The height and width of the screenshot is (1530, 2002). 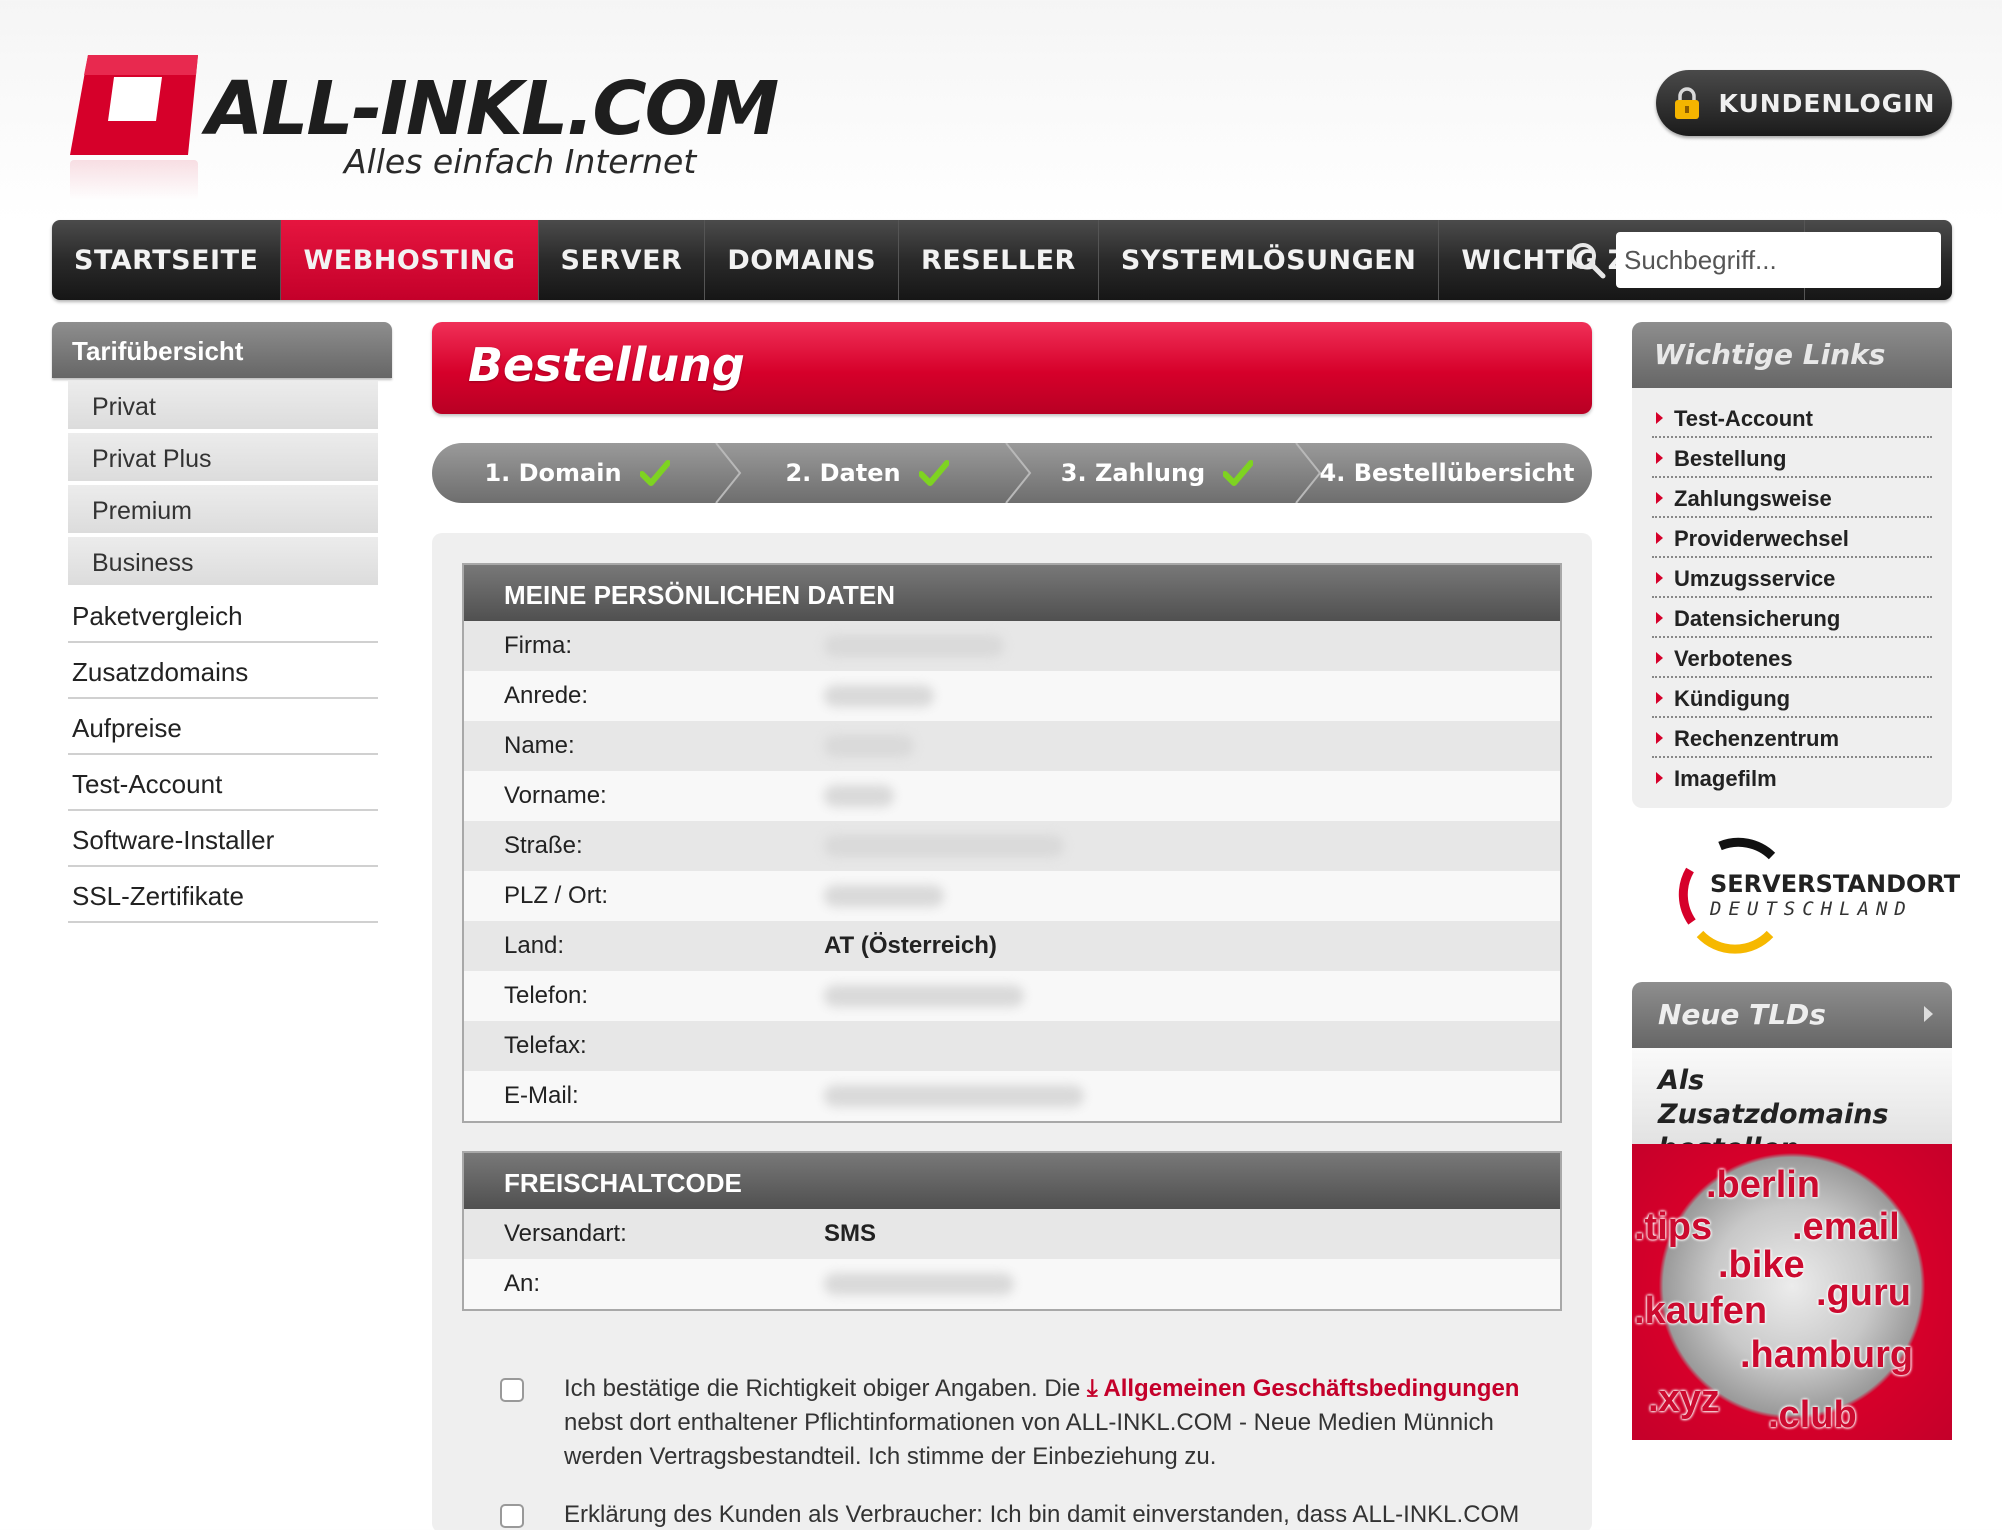 I want to click on sidebar-item-privat-plus: Privat Plus, so click(x=223, y=458).